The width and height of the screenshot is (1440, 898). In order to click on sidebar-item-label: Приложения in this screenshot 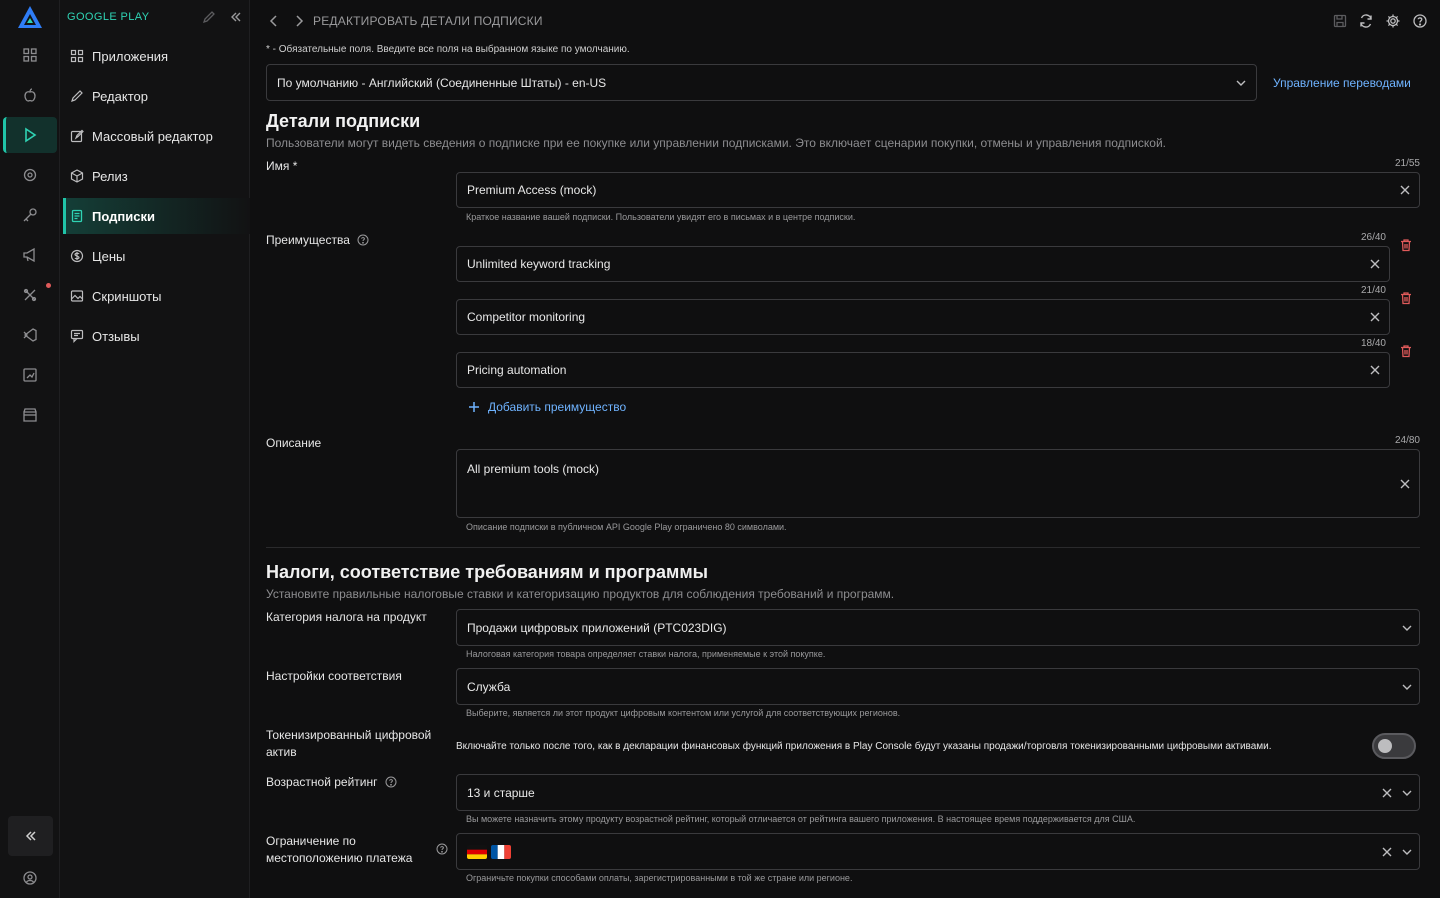, I will do `click(130, 56)`.